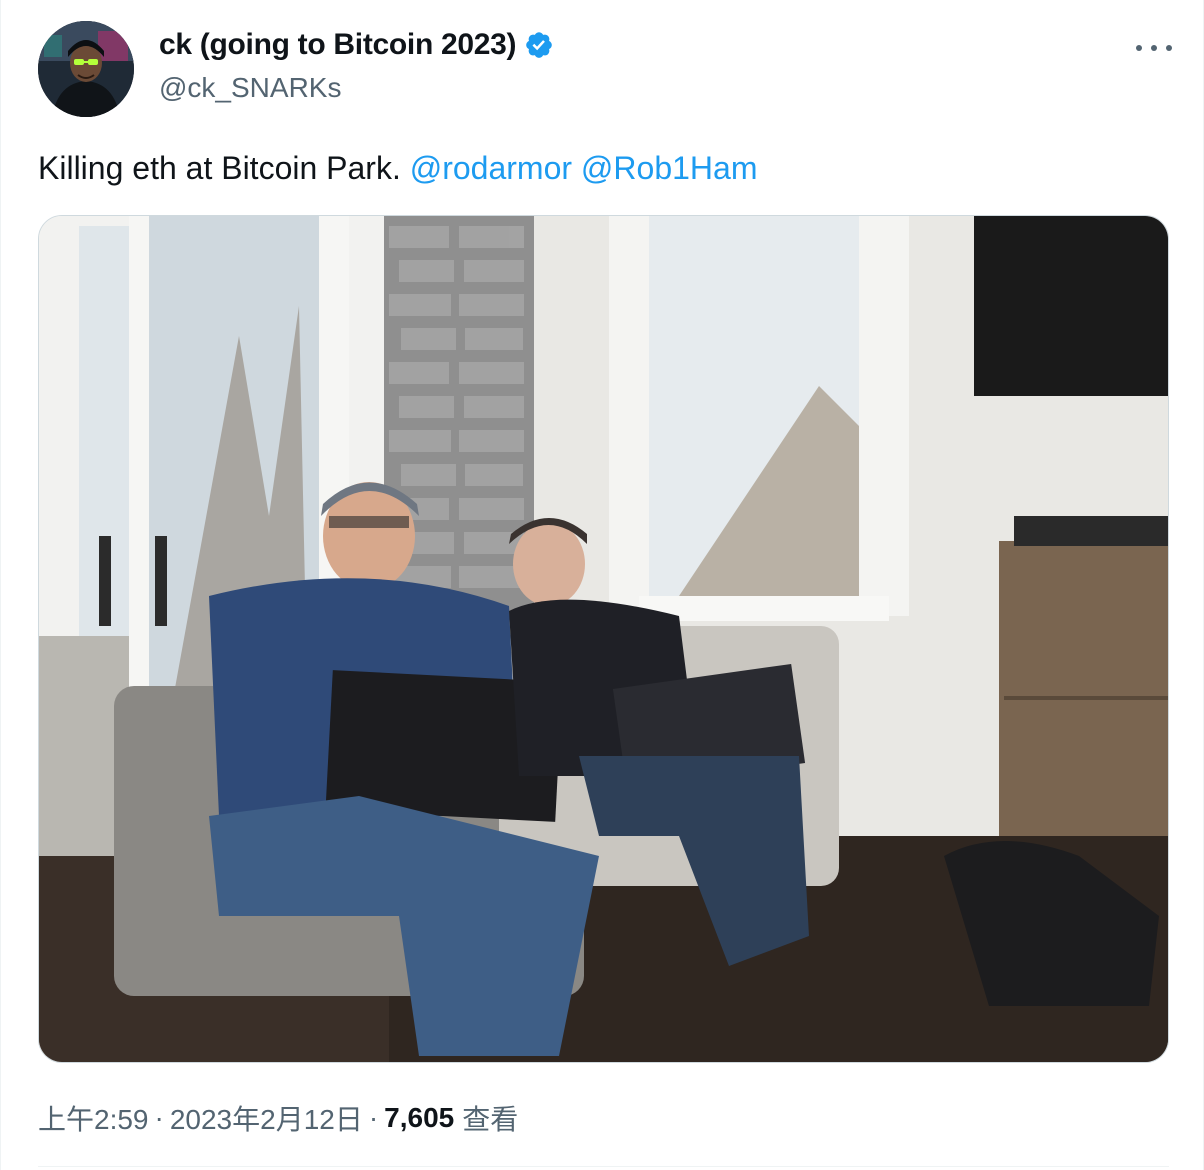 The image size is (1204, 1170). I want to click on avatar-image, so click(86, 69).